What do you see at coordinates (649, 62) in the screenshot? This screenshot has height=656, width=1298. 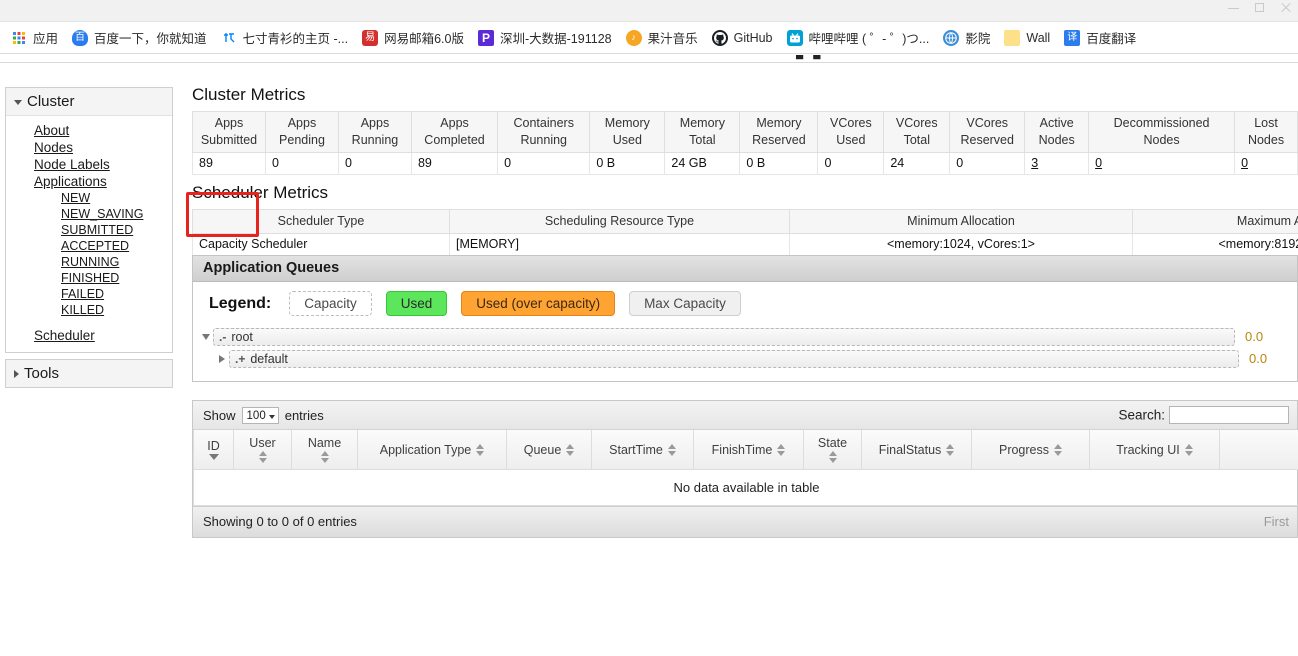 I see `clipped-page-header: ■ ■` at bounding box center [649, 62].